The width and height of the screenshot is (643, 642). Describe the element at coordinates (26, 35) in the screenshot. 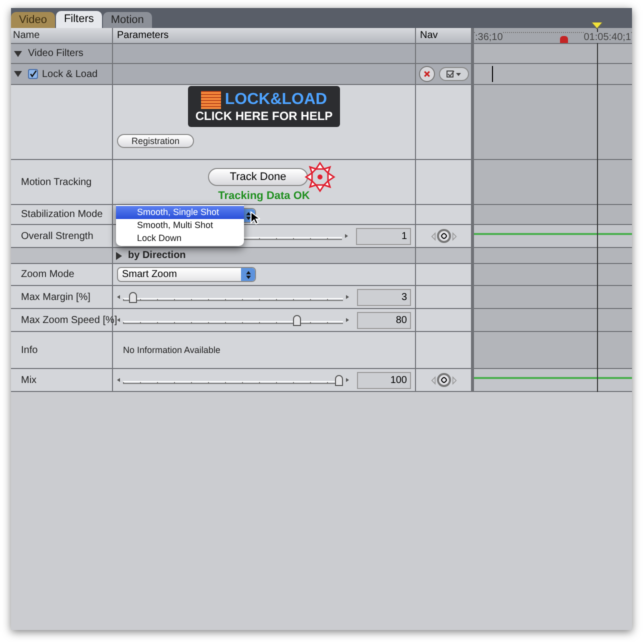

I see `column-header: Name` at that location.